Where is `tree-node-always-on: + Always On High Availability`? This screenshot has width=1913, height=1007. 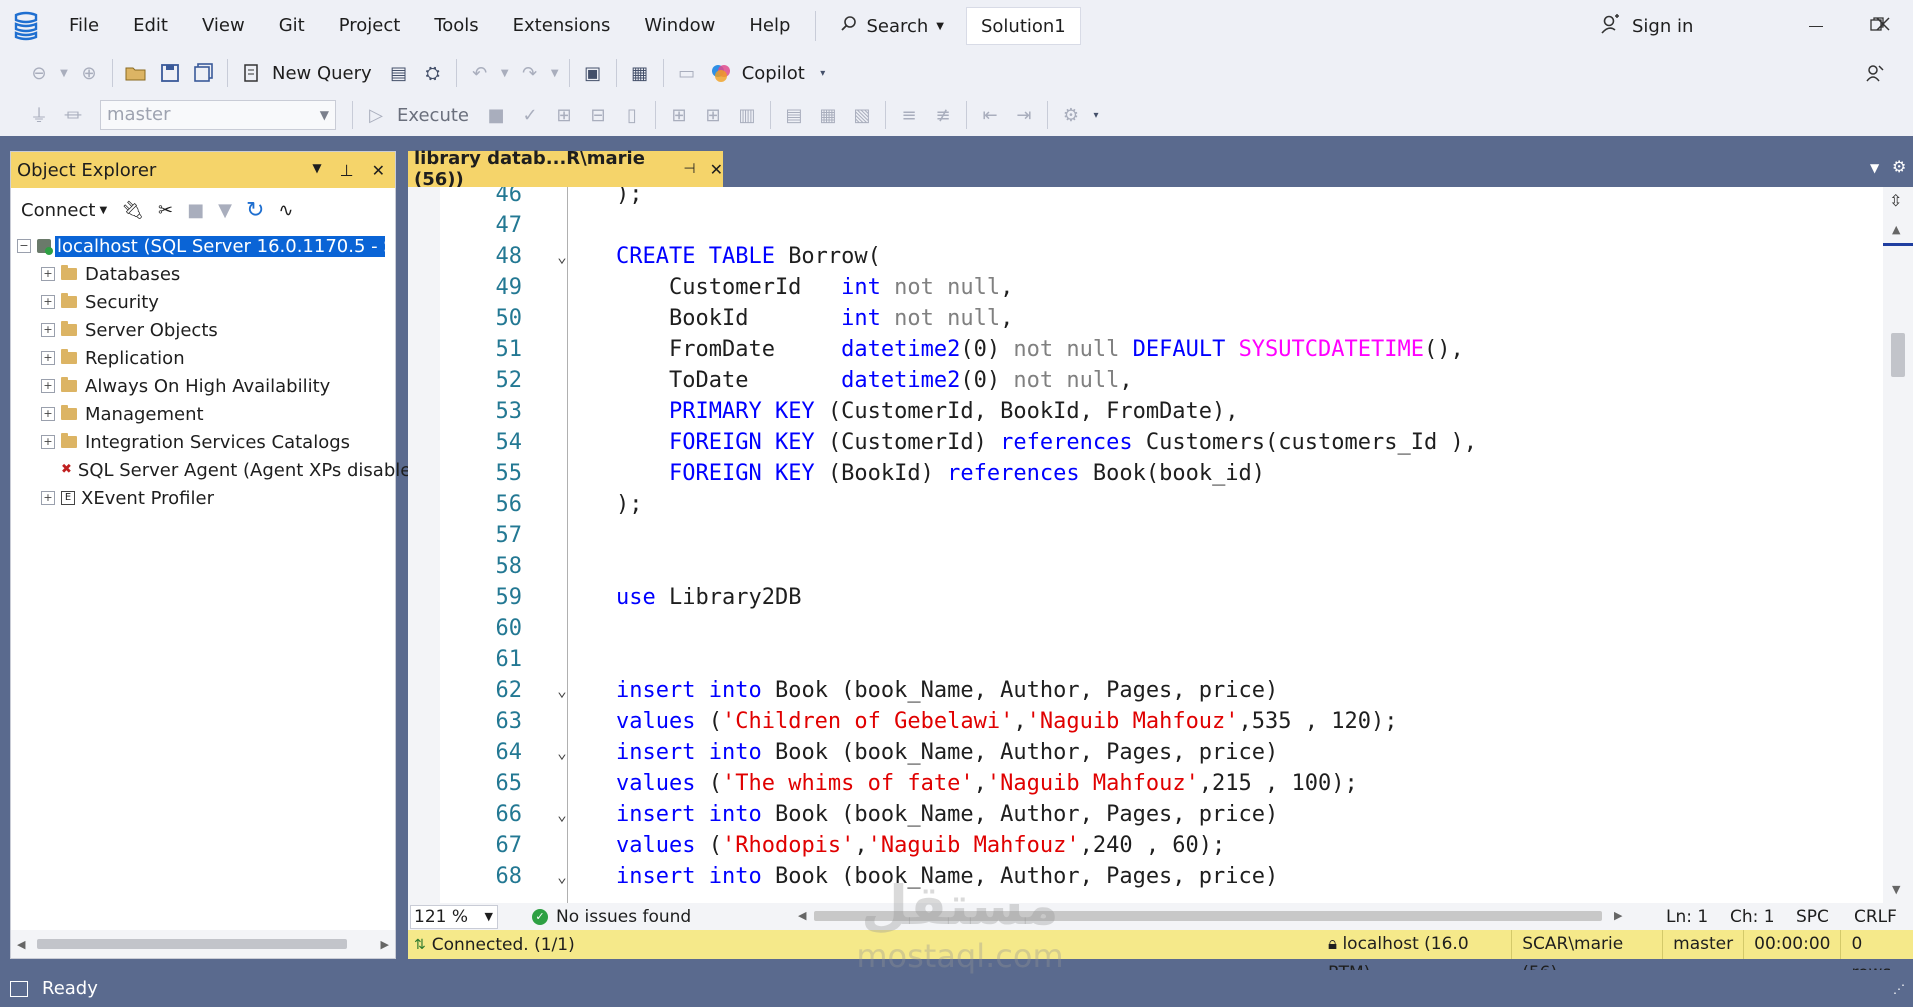 tree-node-always-on: + Always On High Availability is located at coordinates (206, 386).